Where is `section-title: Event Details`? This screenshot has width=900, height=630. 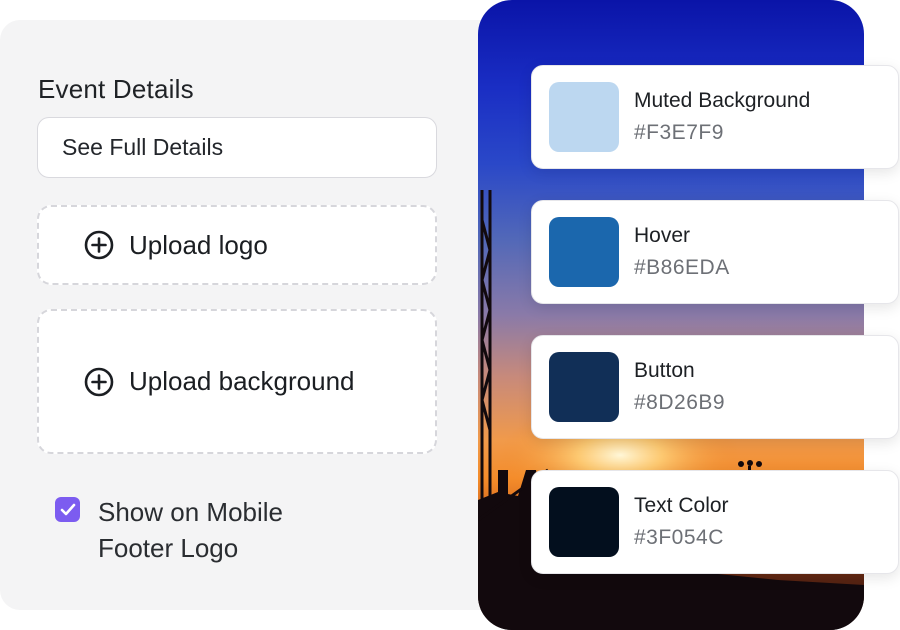
section-title: Event Details is located at coordinates (116, 89).